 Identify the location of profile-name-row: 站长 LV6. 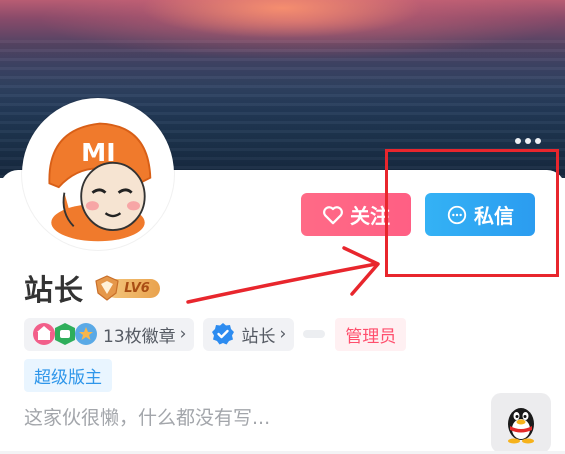
(92, 288).